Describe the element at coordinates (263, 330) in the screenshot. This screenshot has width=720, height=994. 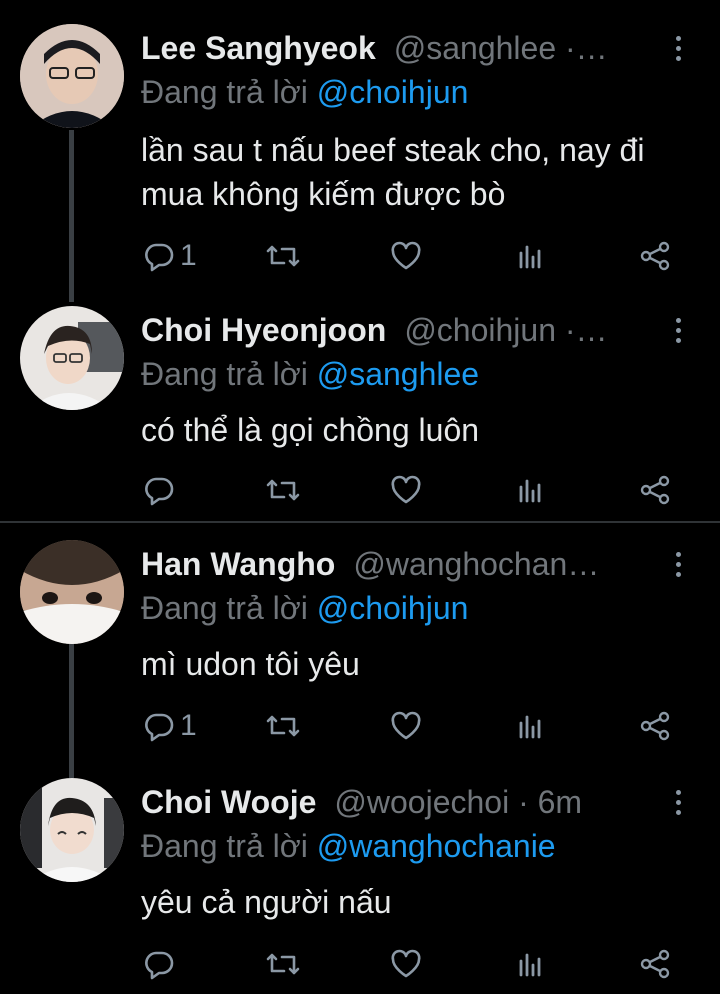
I see `display-name: Choi Hyeonjoon` at that location.